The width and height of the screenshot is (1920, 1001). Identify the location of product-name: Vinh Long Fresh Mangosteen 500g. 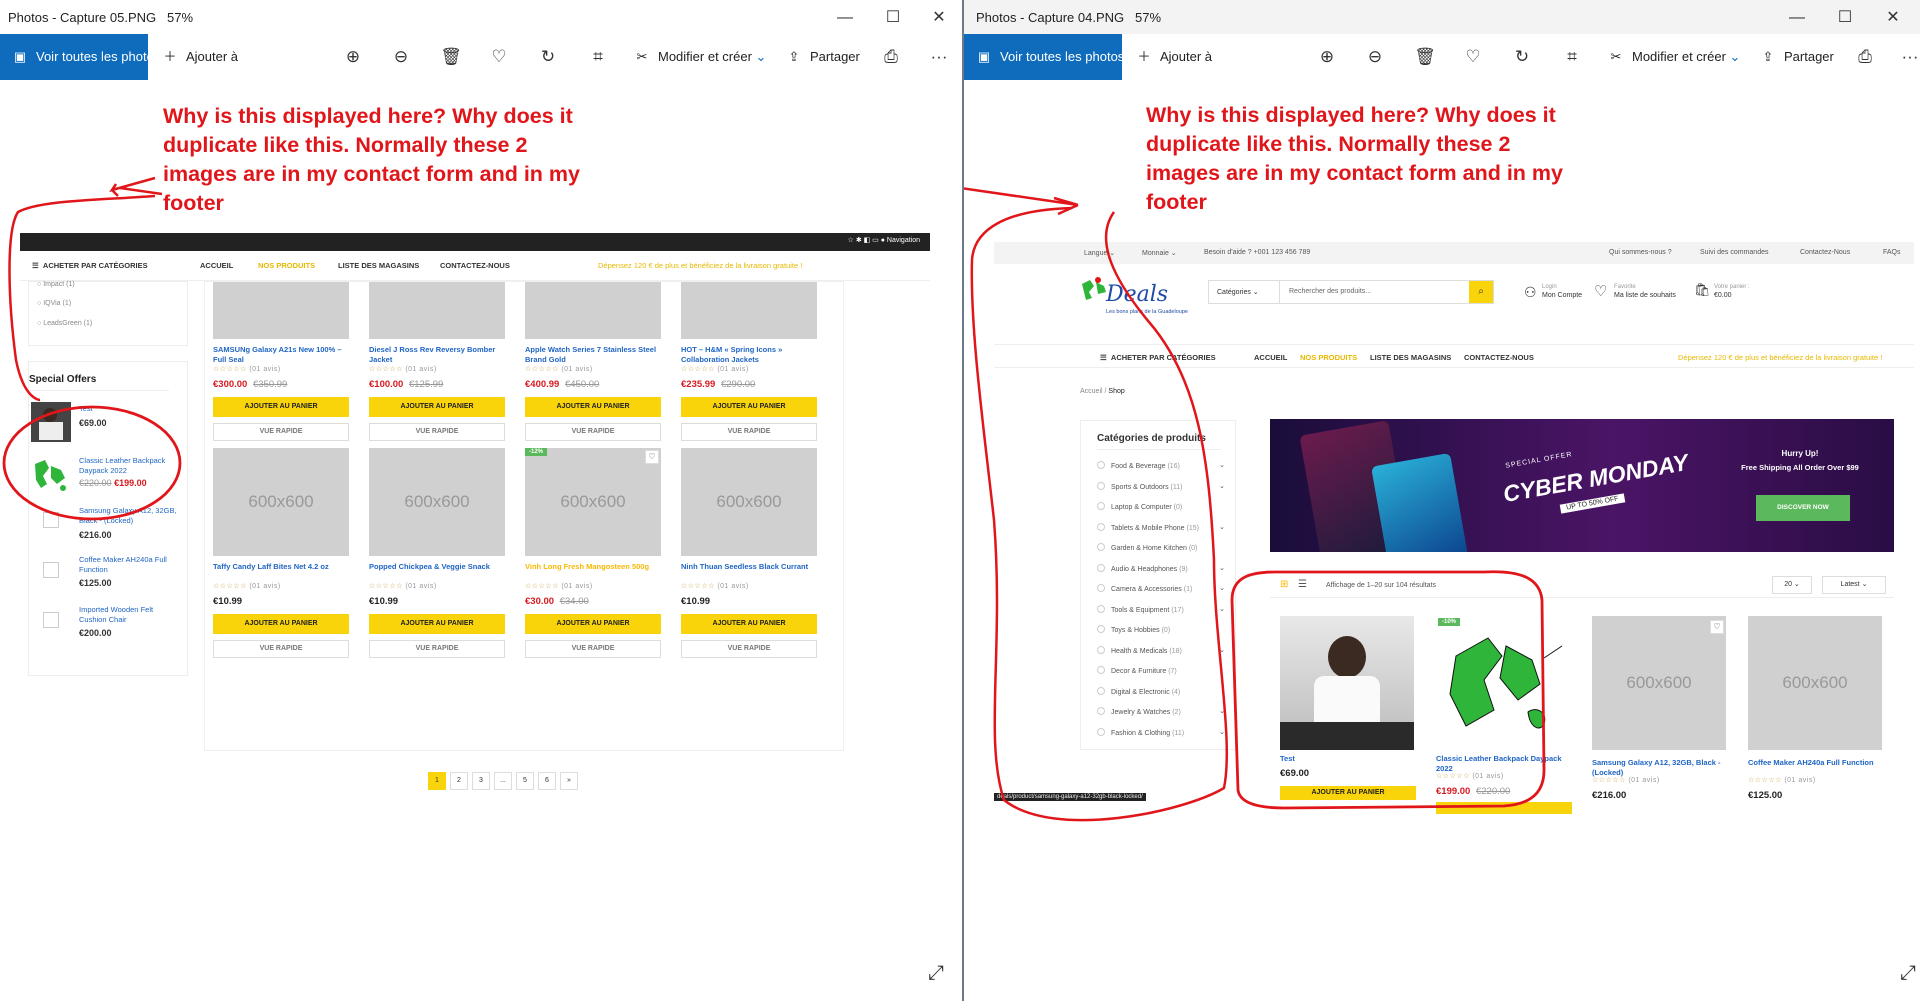
(593, 567).